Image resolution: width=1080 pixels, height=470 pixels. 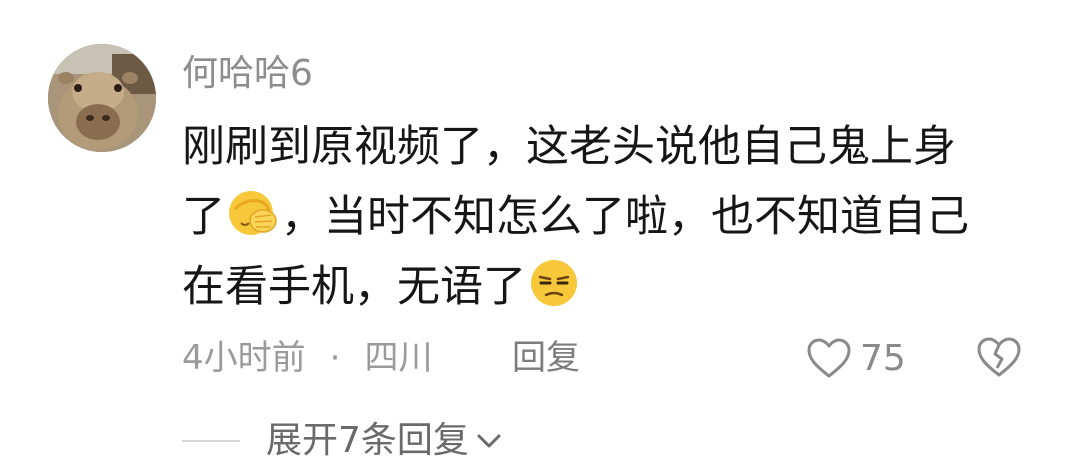 I want to click on facepalm-emoji-icon, so click(x=253, y=213).